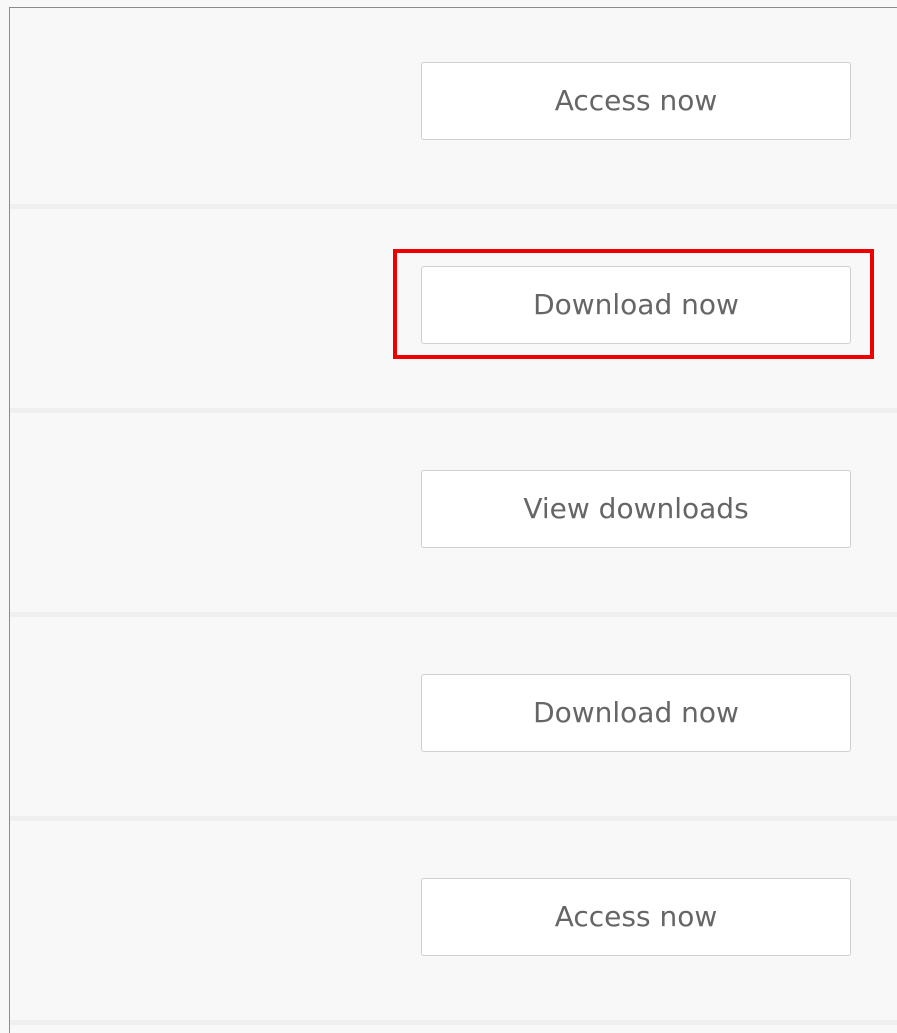 The width and height of the screenshot is (897, 1033). Describe the element at coordinates (636, 509) in the screenshot. I see `view-downloads-button: View downloads` at that location.